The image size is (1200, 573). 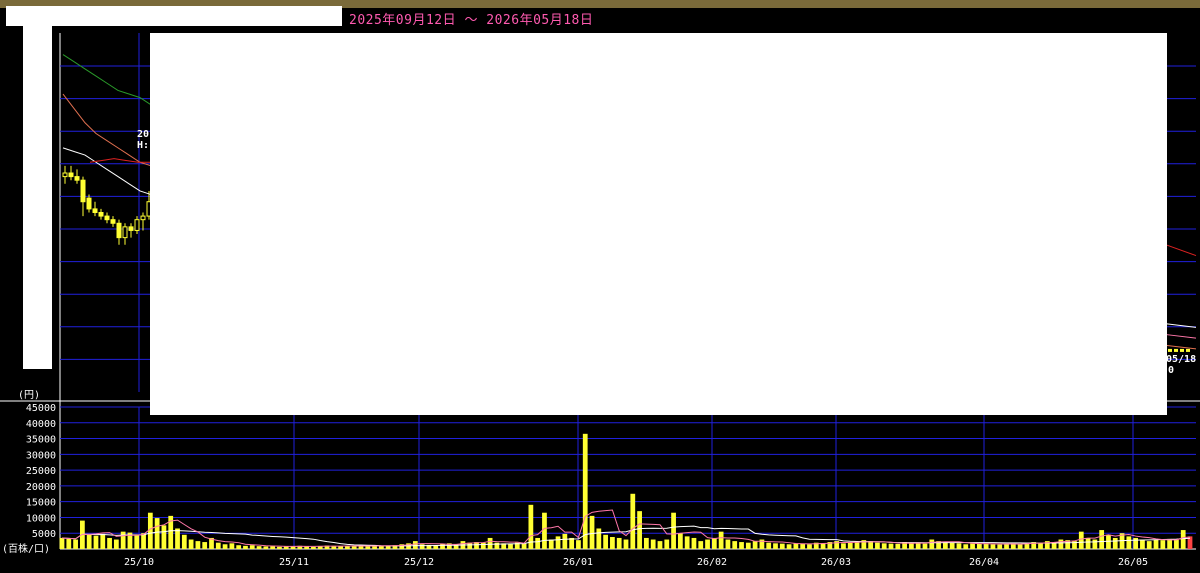 What do you see at coordinates (1133, 562) in the screenshot?
I see `x-tick-label: 26/05` at bounding box center [1133, 562].